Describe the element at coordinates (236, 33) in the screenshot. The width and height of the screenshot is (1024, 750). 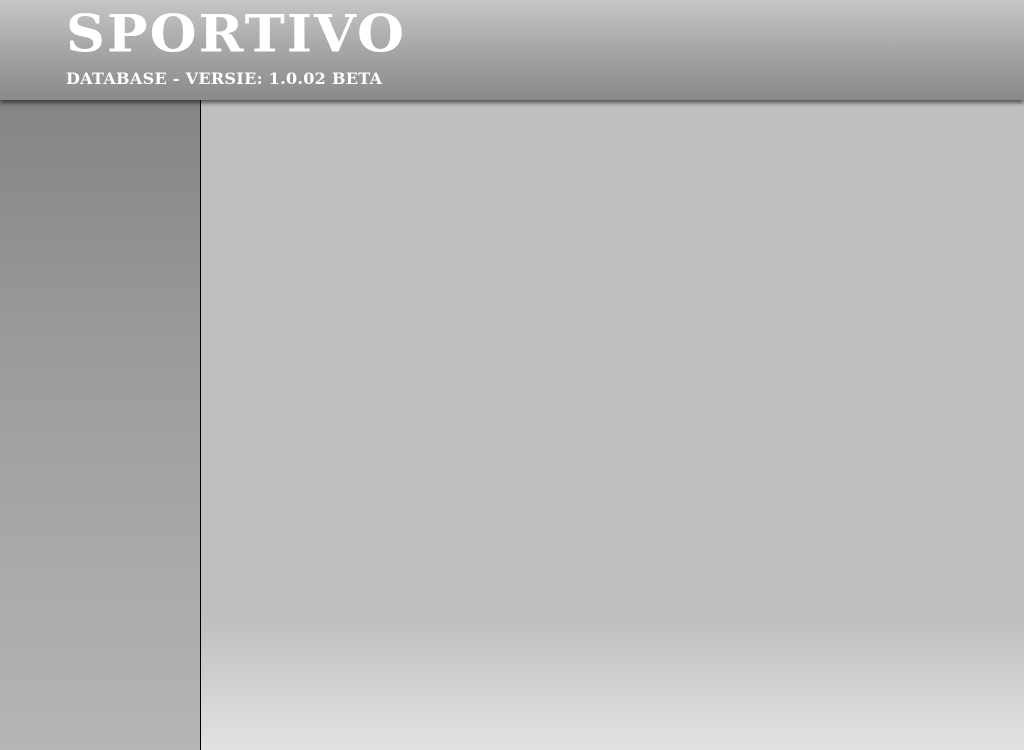
I see `app-title: SPORTIVO` at that location.